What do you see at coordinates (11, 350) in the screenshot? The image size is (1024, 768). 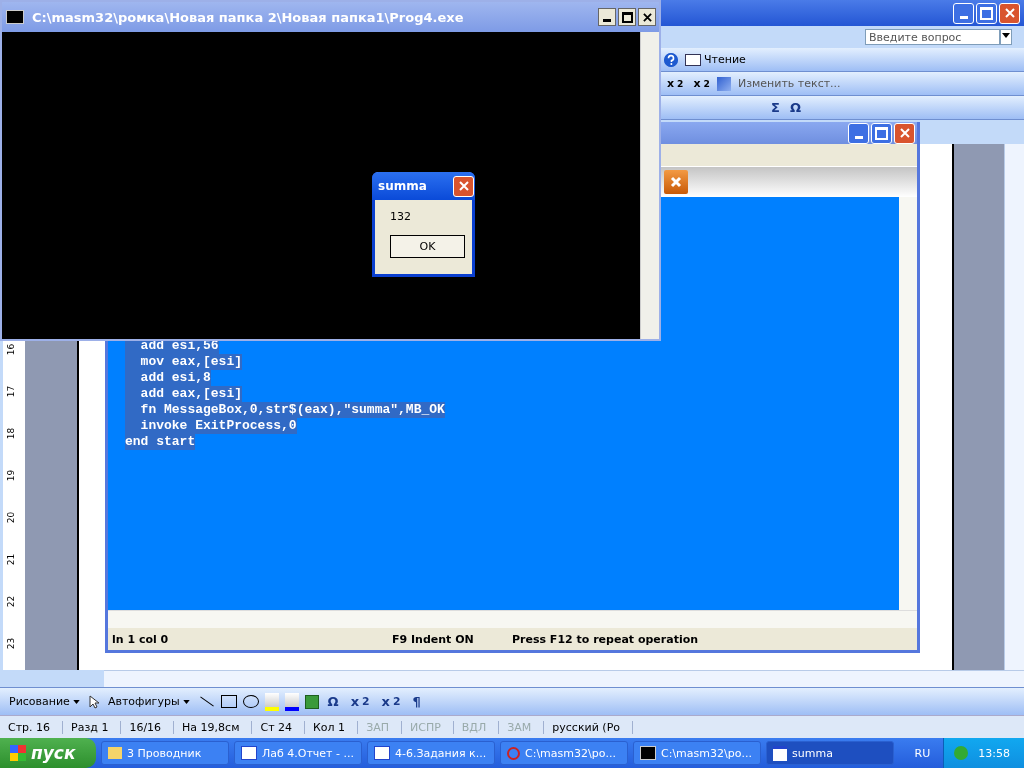 I see `ruler-number: 16` at bounding box center [11, 350].